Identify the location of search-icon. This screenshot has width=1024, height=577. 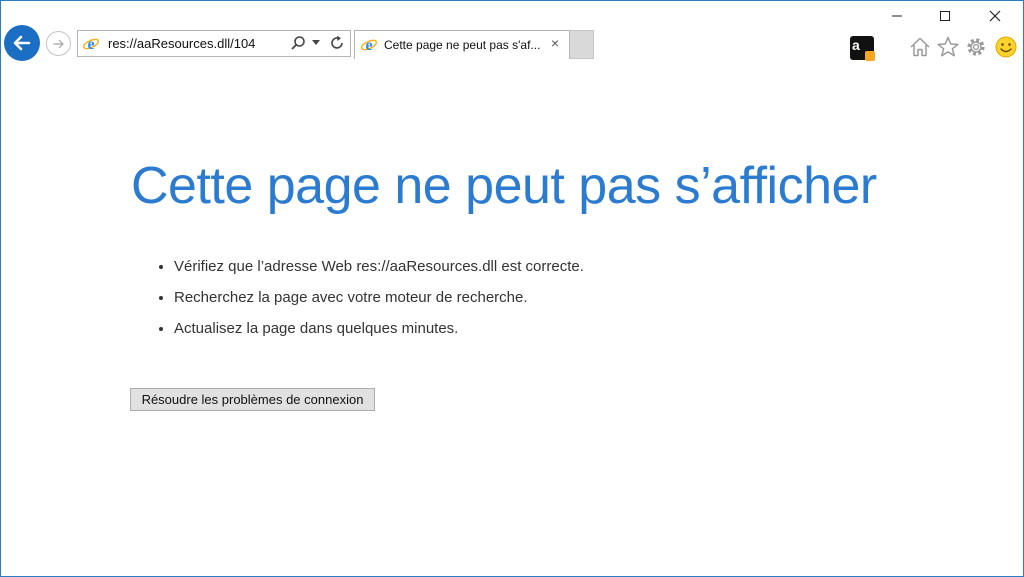
(298, 43).